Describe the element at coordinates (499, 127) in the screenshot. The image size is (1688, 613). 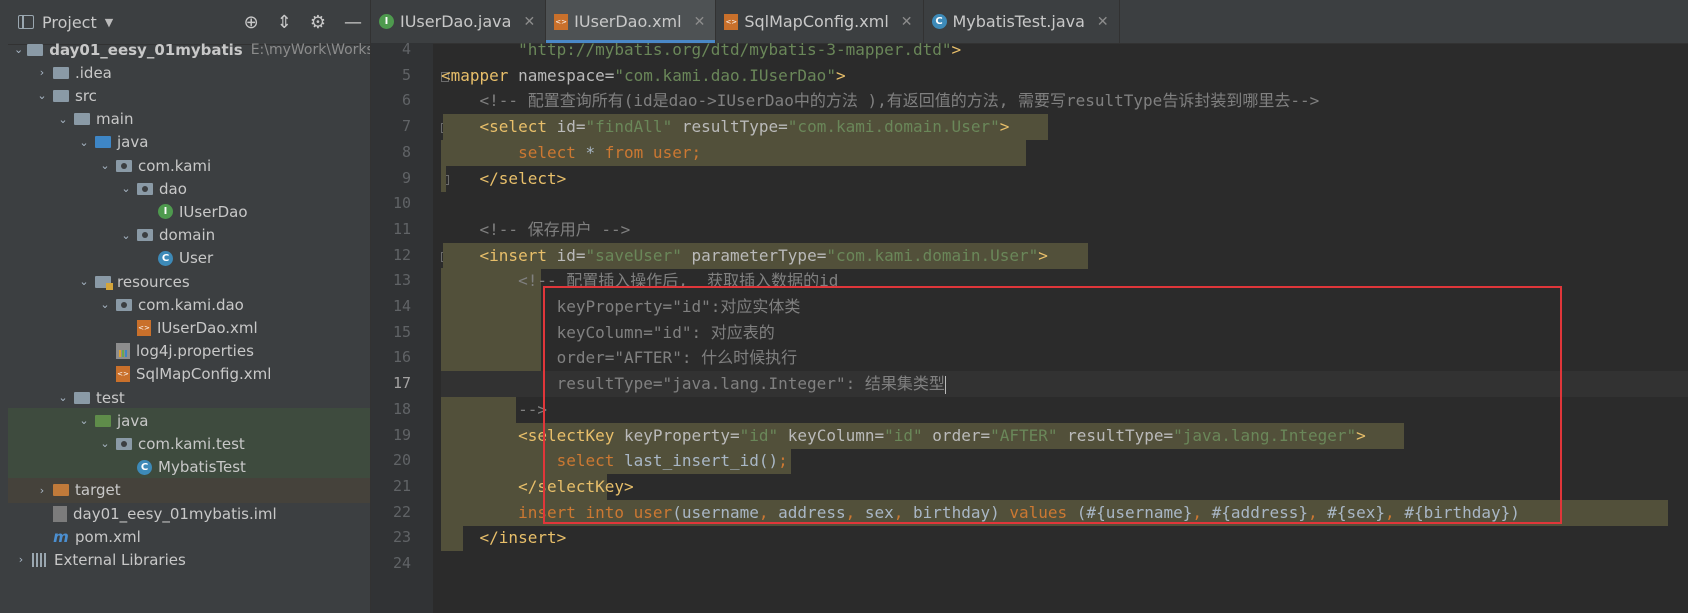
I see `code-token: <select` at that location.